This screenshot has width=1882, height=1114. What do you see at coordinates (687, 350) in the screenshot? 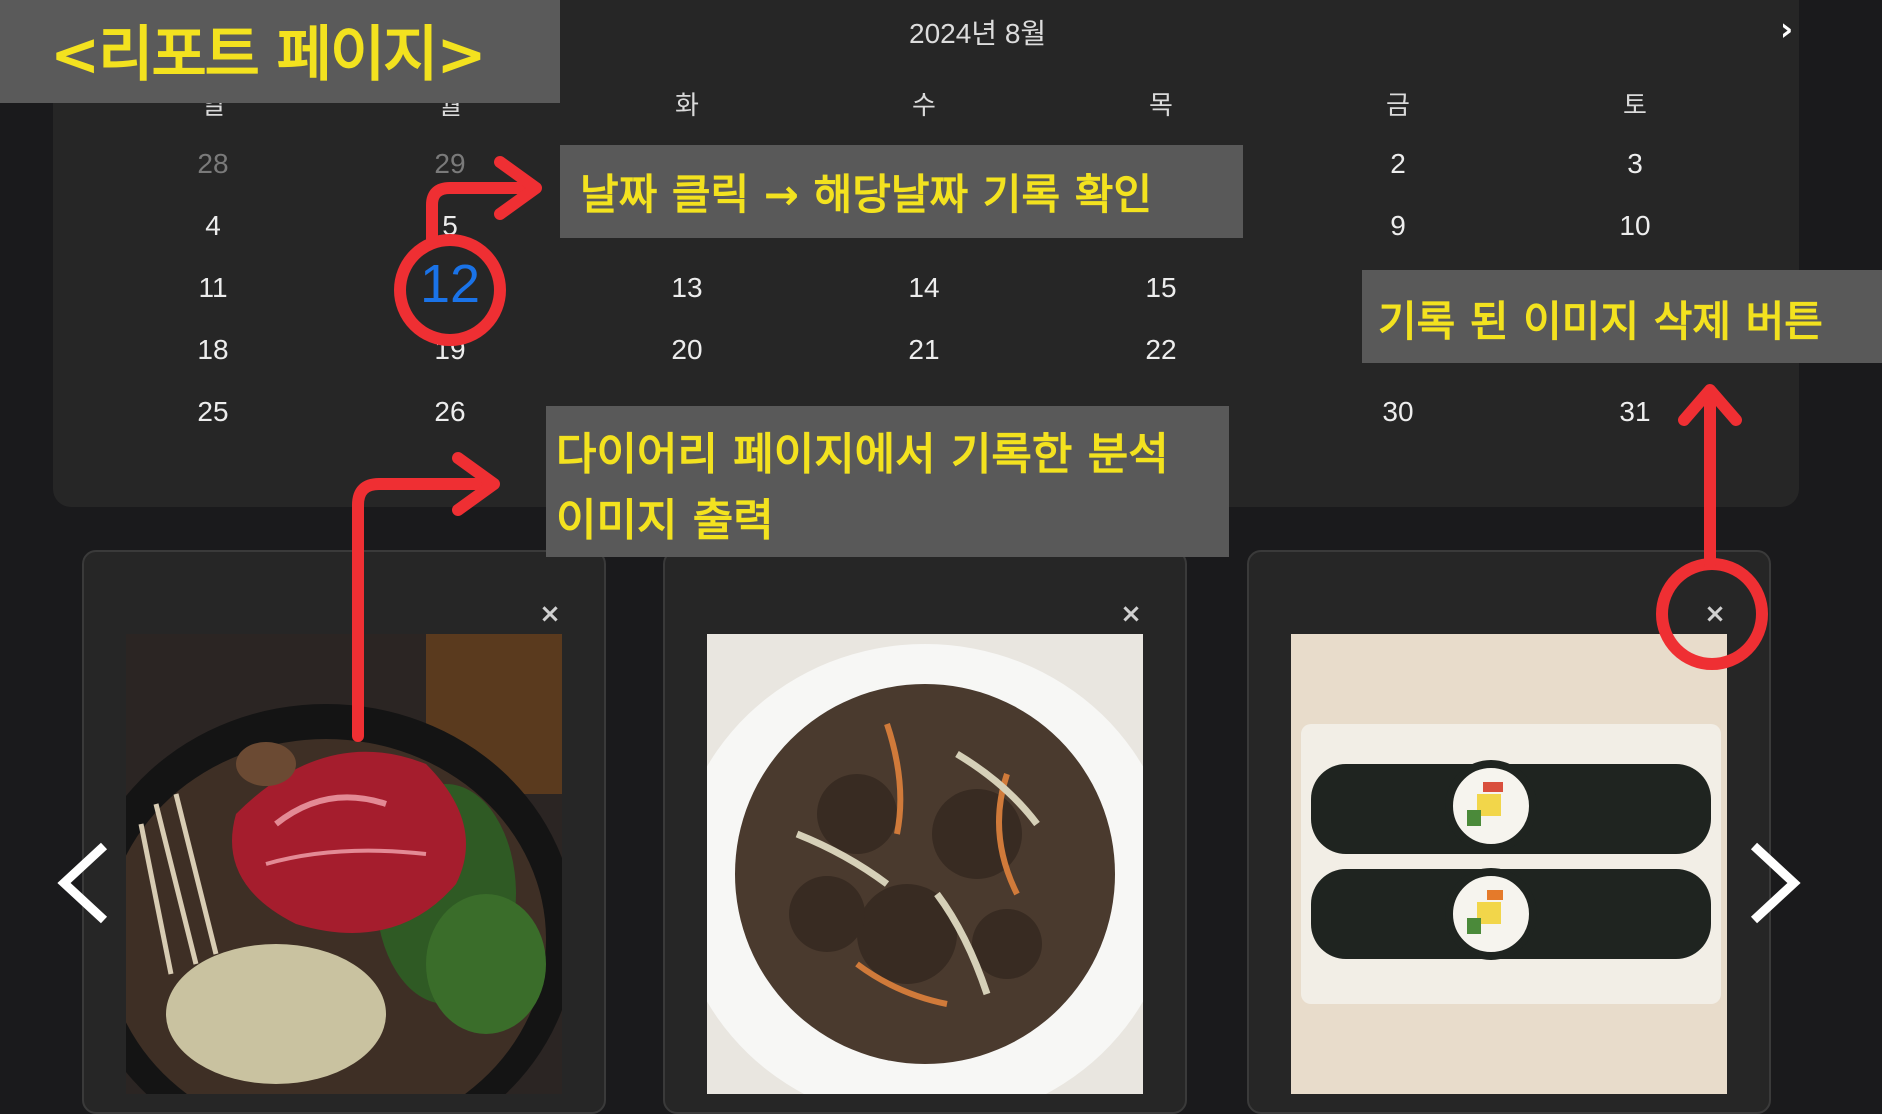
I see `day-cell: 20` at bounding box center [687, 350].